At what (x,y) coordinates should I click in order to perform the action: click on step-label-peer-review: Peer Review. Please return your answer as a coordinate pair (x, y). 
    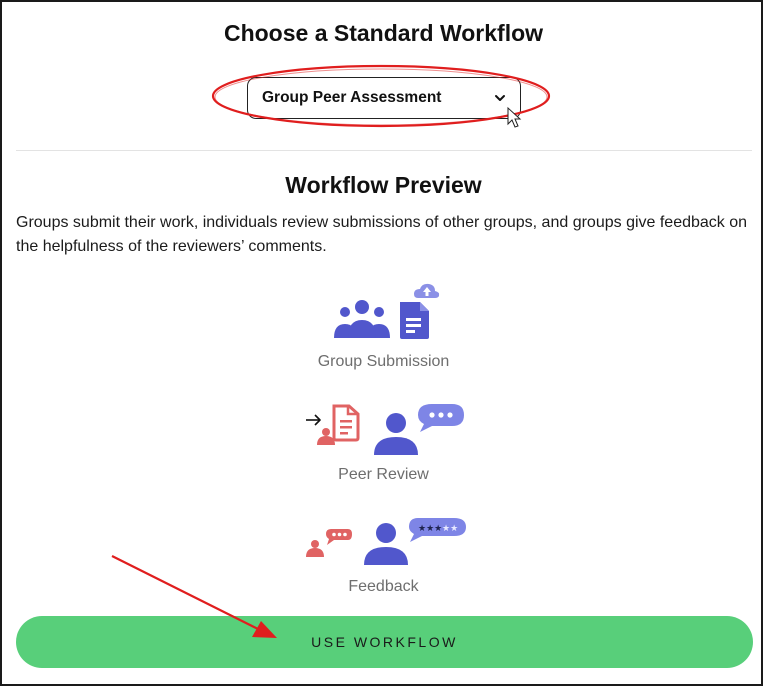
    Looking at the image, I should click on (383, 474).